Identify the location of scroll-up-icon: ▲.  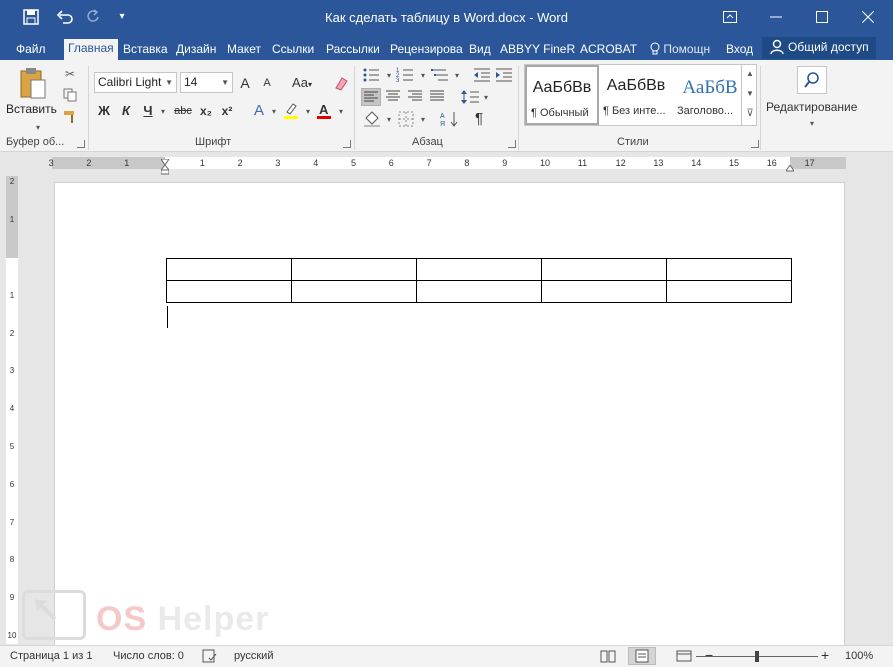
(750, 74).